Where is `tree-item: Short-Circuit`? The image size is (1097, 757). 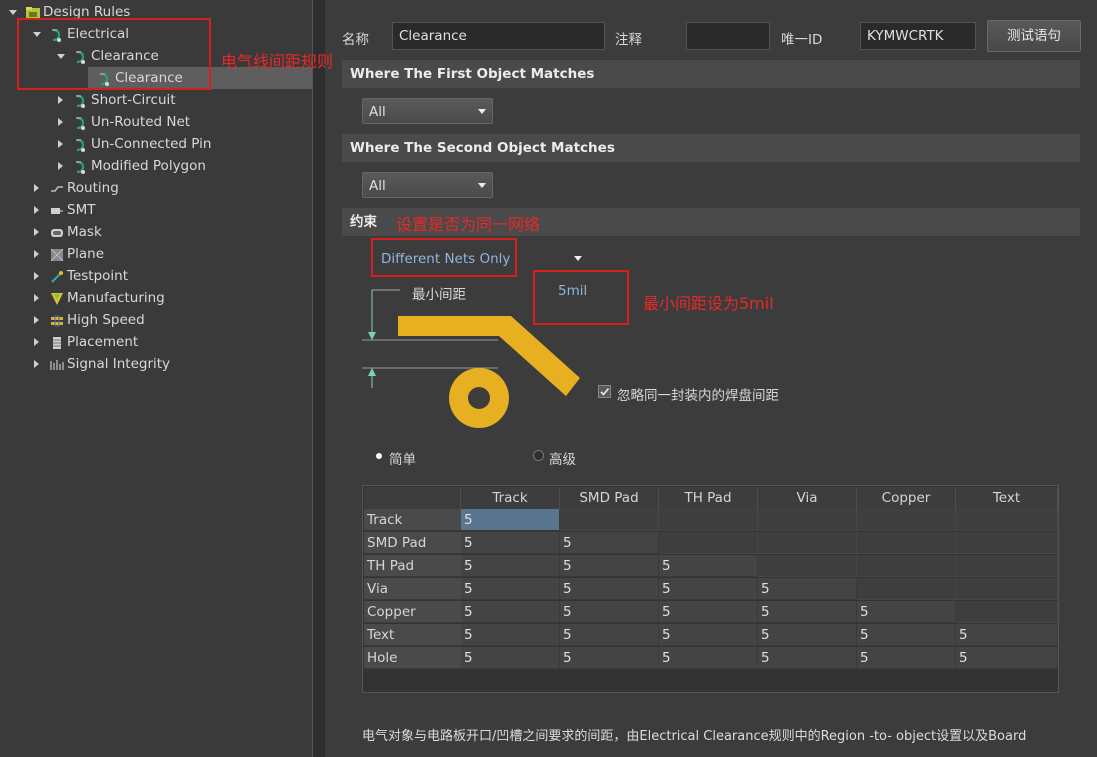 tree-item: Short-Circuit is located at coordinates (156, 100).